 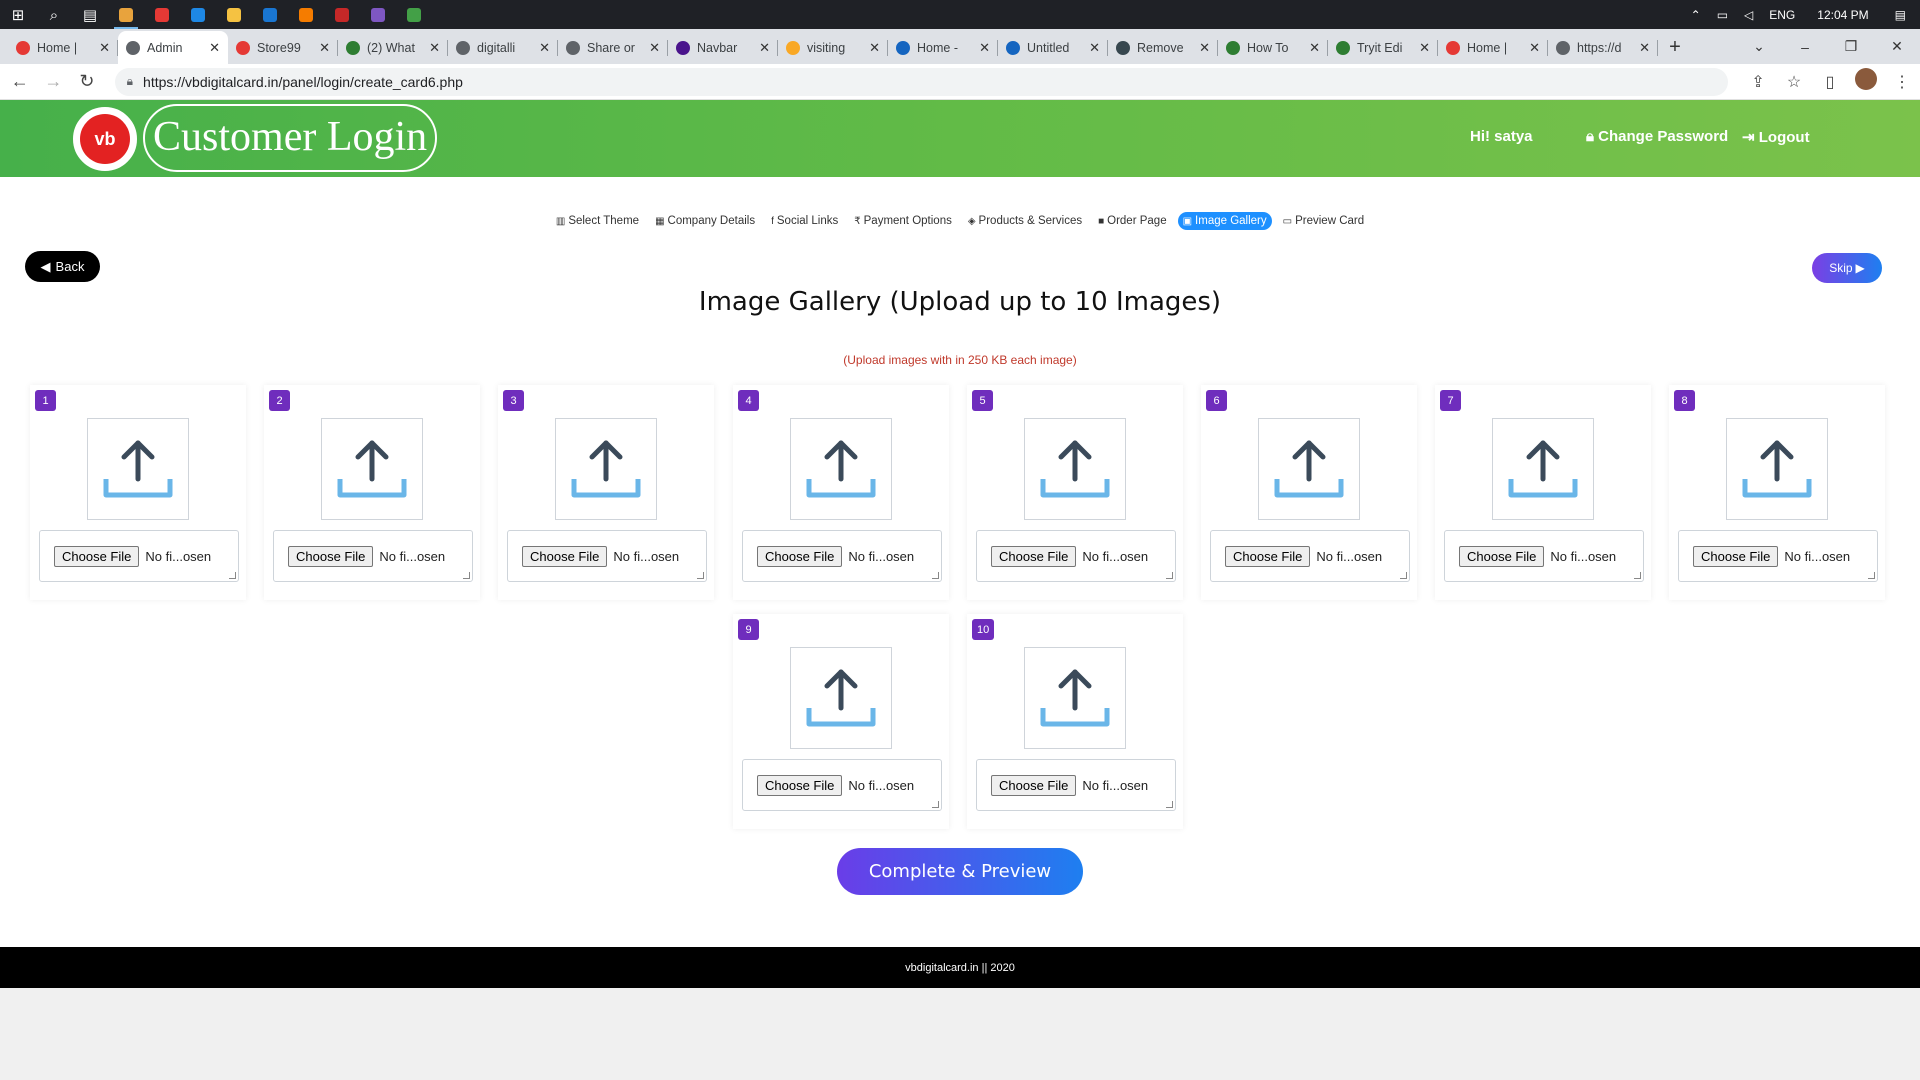 I want to click on back-arrow-icon: ←, so click(x=20, y=81).